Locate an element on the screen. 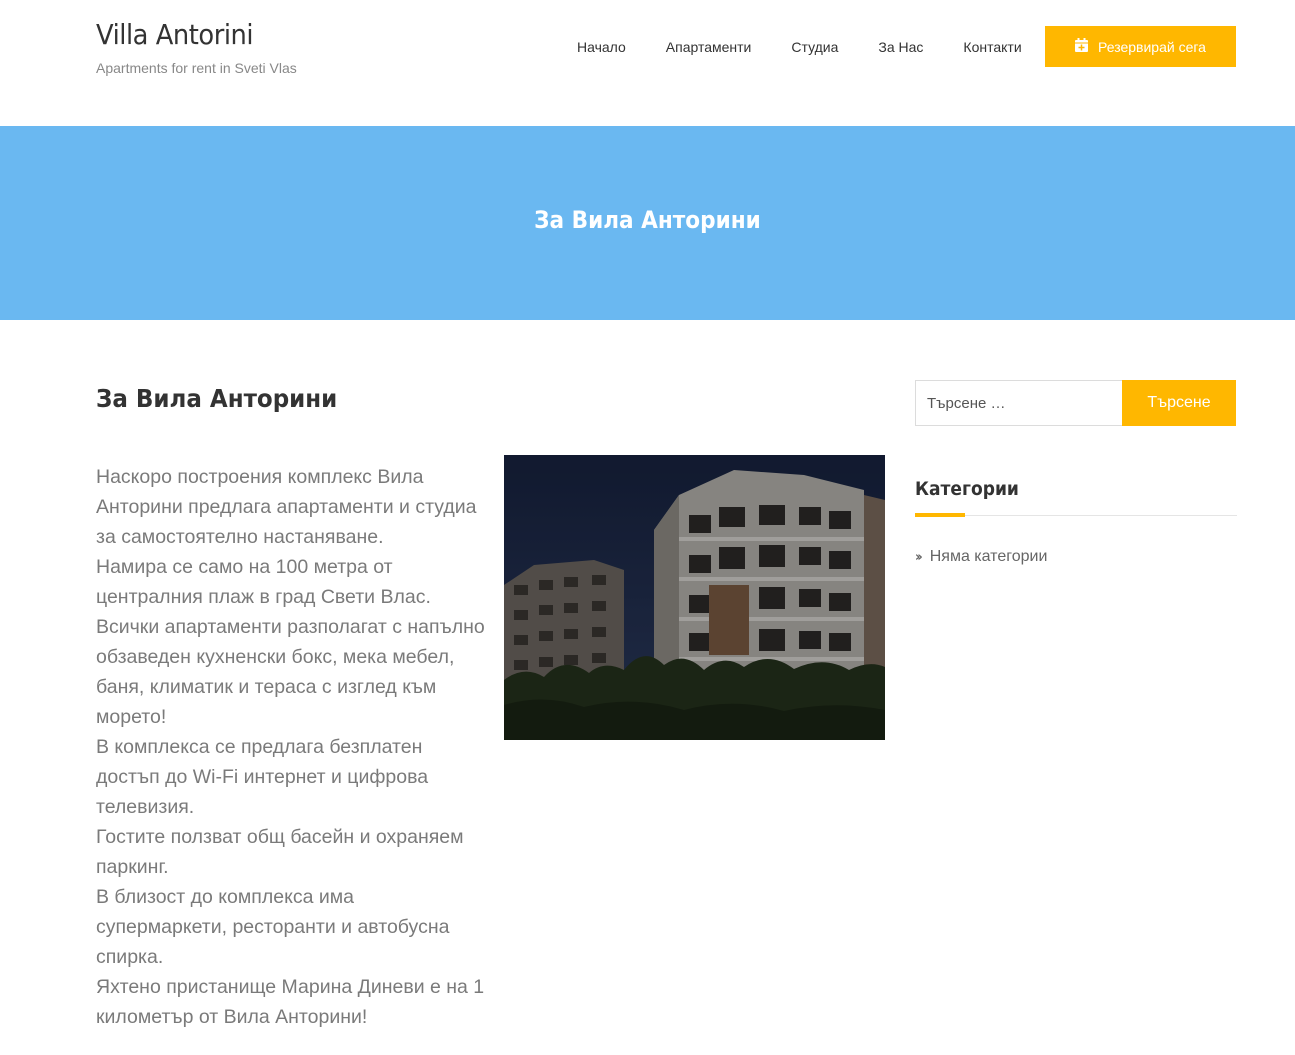  book-now-label: Резервирай сега is located at coordinates (1152, 46).